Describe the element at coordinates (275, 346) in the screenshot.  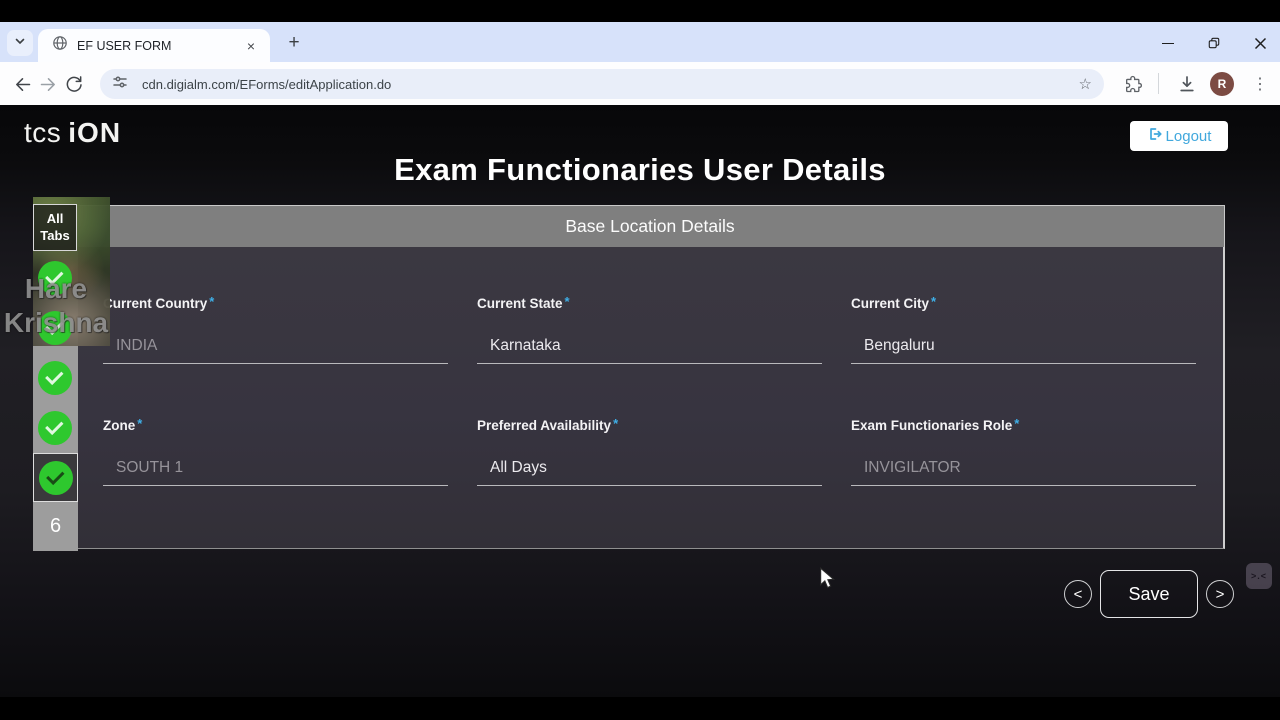
I see `current-country-input: INDIA` at that location.